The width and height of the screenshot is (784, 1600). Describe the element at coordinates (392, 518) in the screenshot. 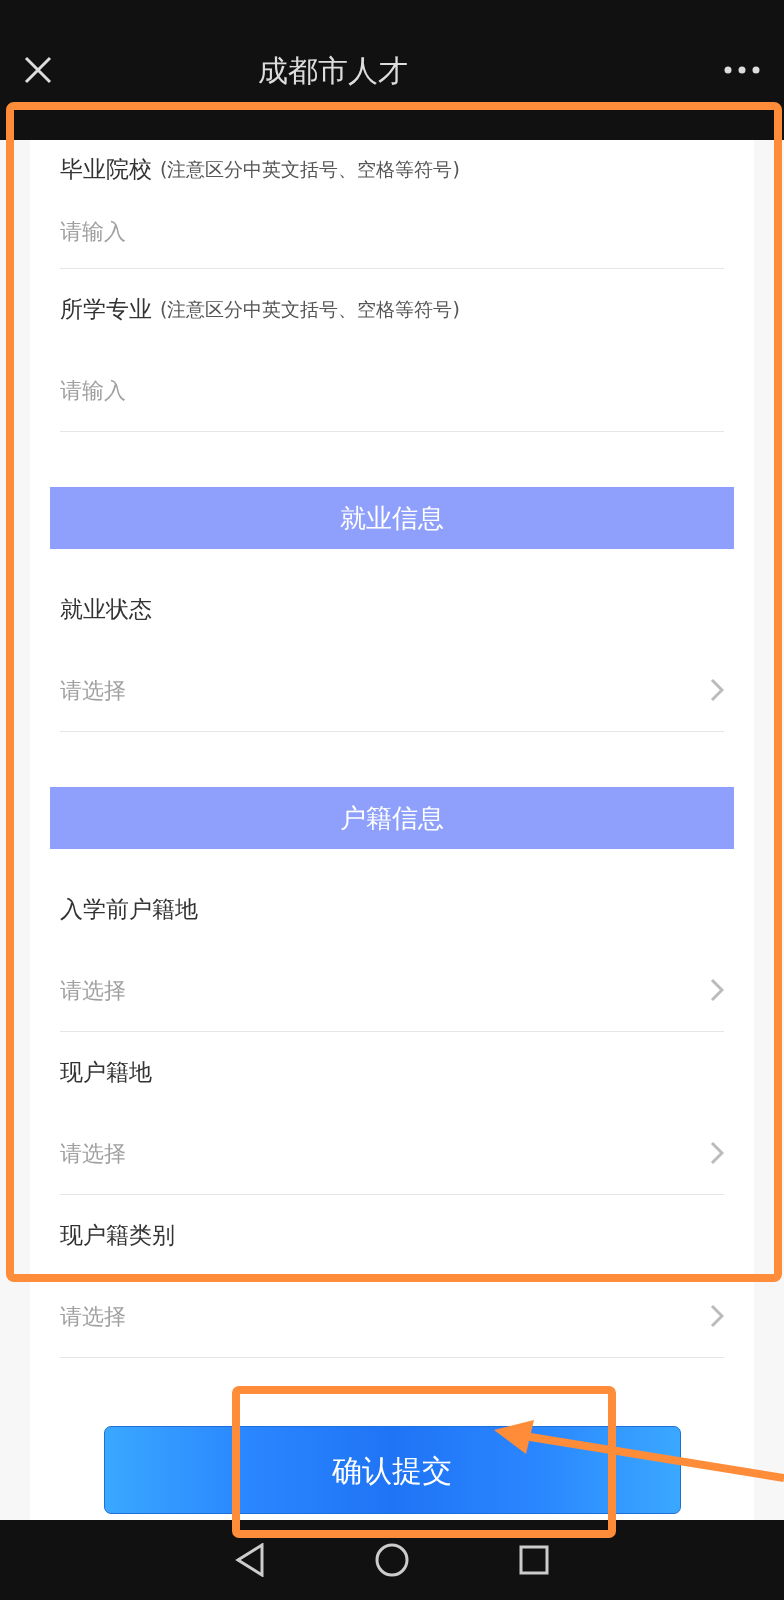

I see `section-header: 就业信息` at that location.